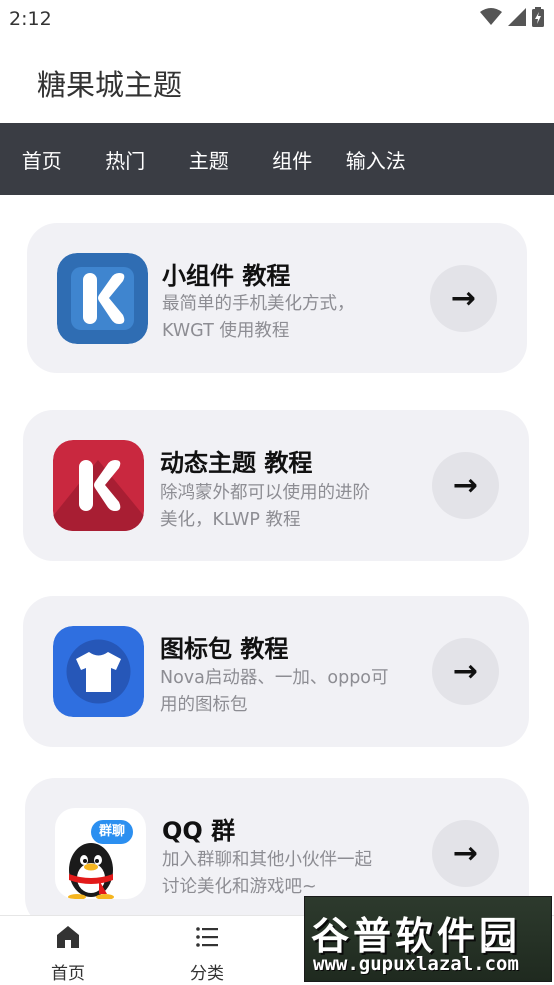 The image size is (554, 985). What do you see at coordinates (416, 964) in the screenshot?
I see `watermark-url: www.gupuxlazal.com` at bounding box center [416, 964].